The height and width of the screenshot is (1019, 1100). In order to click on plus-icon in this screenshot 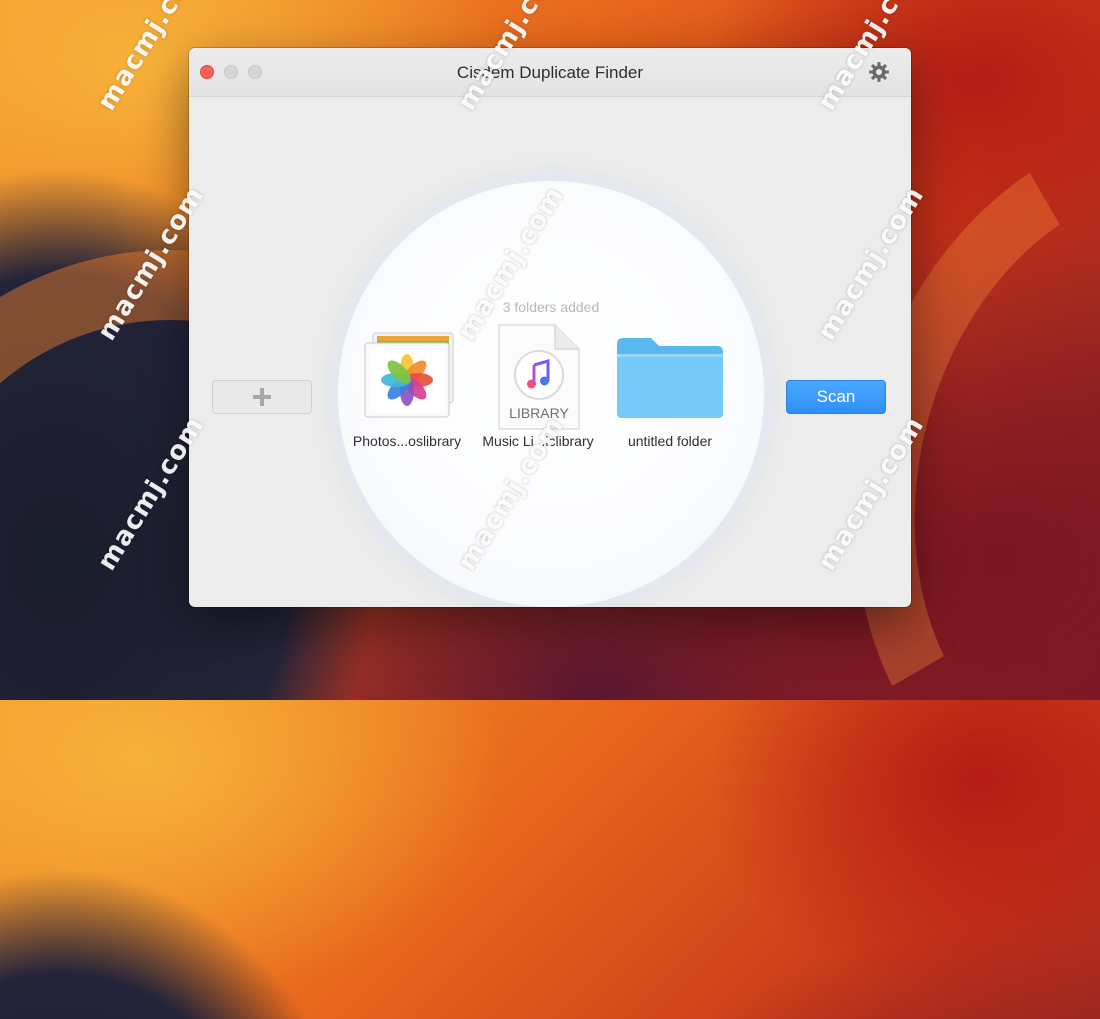, I will do `click(262, 397)`.